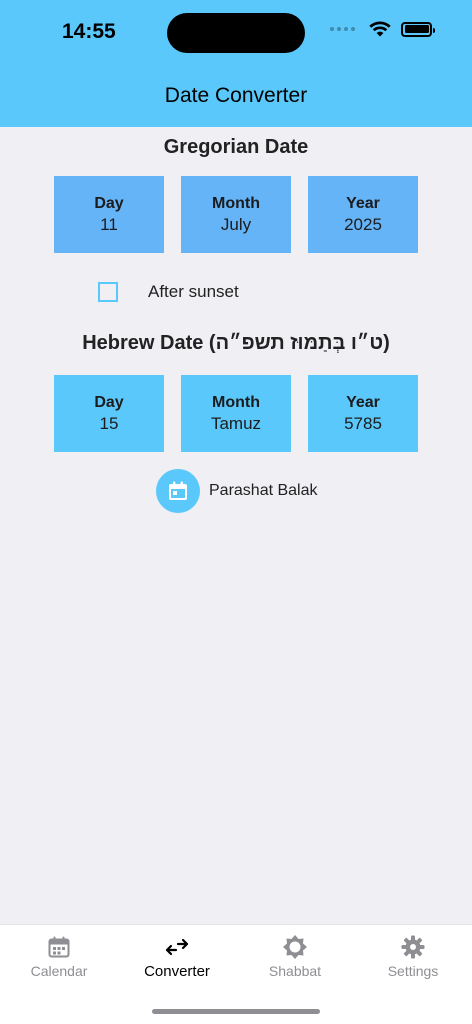 The image size is (472, 1024). I want to click on gregorian-day-cell: Day 11, so click(109, 214).